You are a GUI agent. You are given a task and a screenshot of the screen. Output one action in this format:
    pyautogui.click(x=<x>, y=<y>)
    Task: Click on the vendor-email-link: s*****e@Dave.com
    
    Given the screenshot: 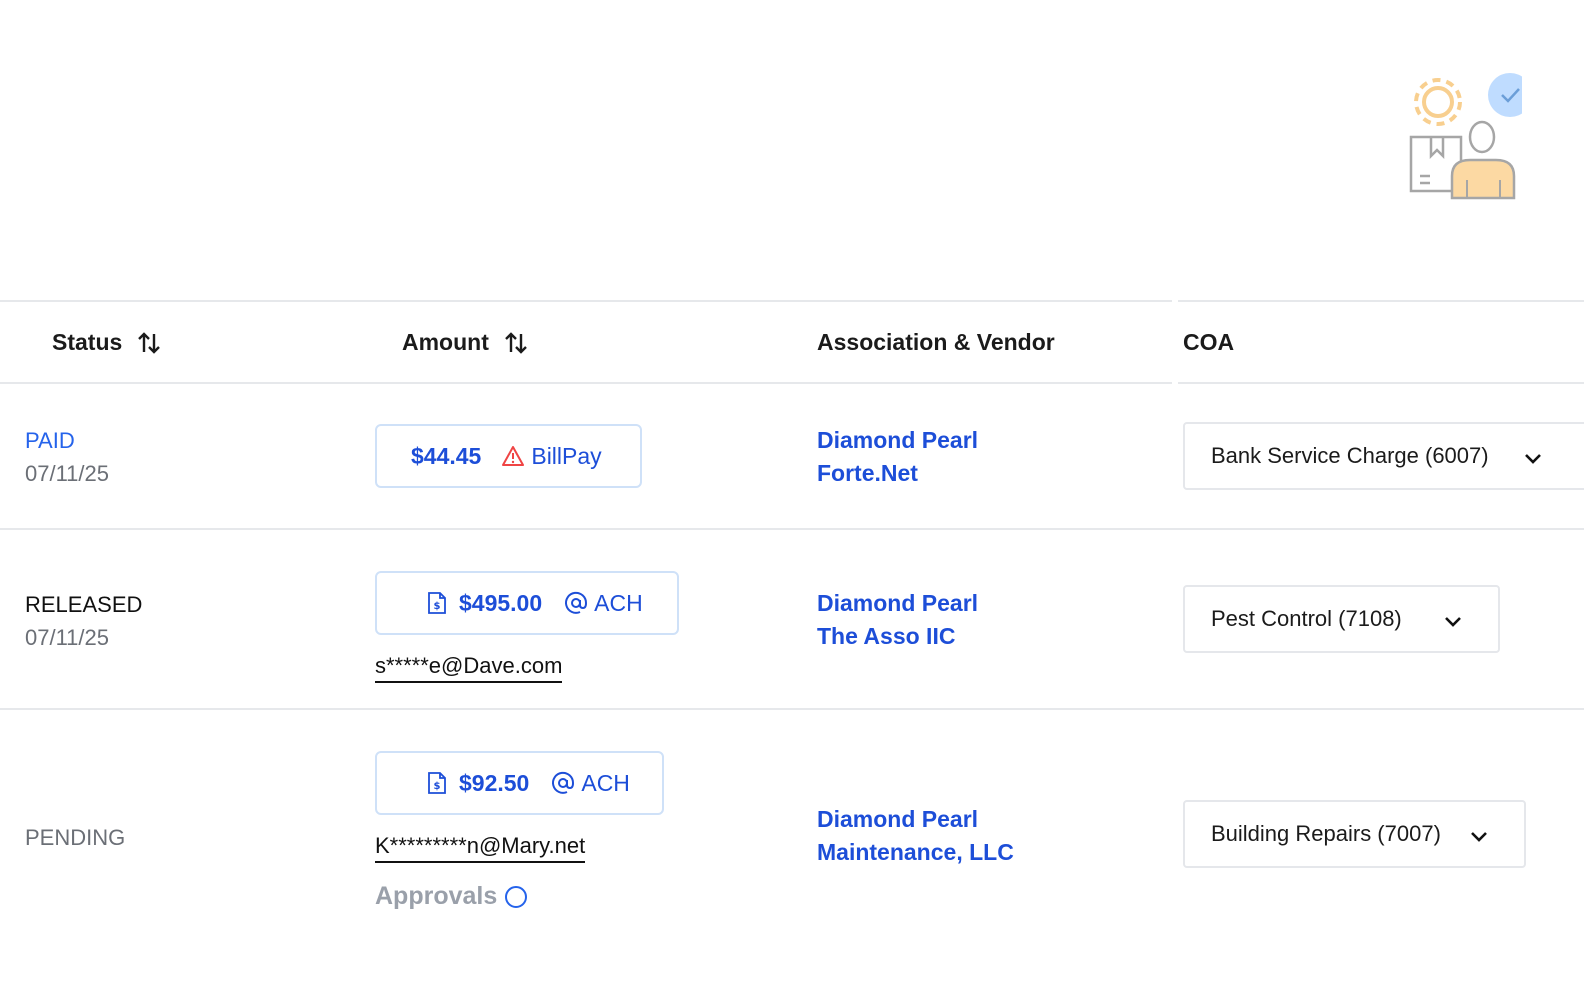 What is the action you would take?
    pyautogui.click(x=469, y=668)
    